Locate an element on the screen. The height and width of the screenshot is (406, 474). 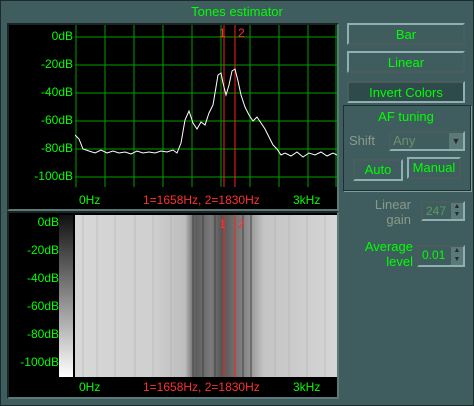
af-tuning-title: AF tuning is located at coordinates (406, 116).